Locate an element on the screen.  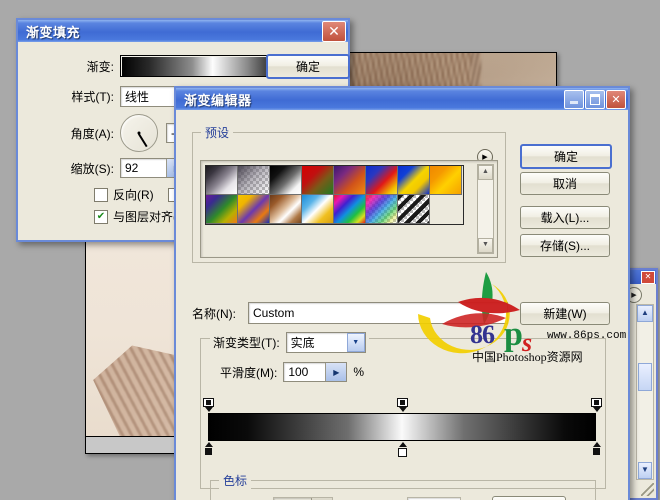
gradient-preview-swatch is located at coordinates (200, 66).